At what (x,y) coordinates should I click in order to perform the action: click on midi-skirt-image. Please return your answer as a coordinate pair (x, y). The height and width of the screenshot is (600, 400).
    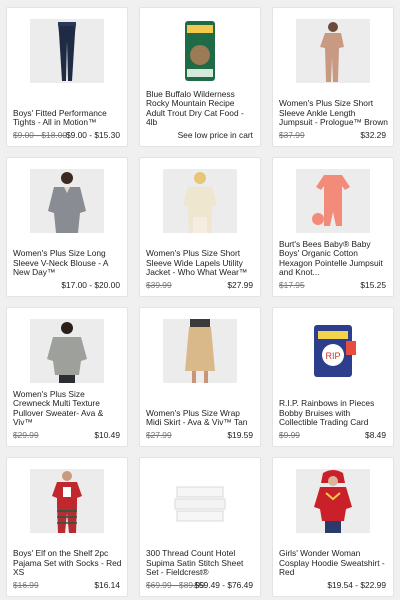
    Looking at the image, I should click on (200, 351).